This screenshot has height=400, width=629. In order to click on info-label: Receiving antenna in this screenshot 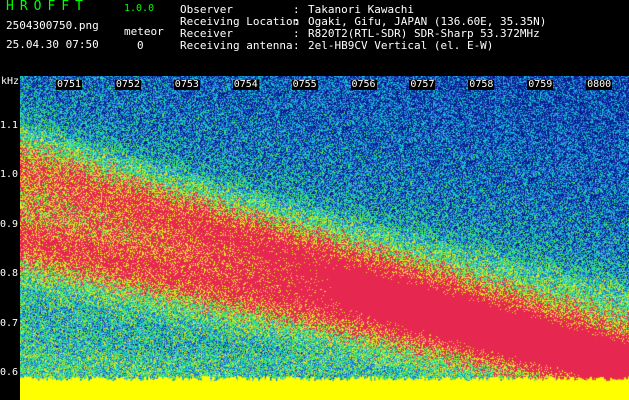, I will do `click(236, 45)`.